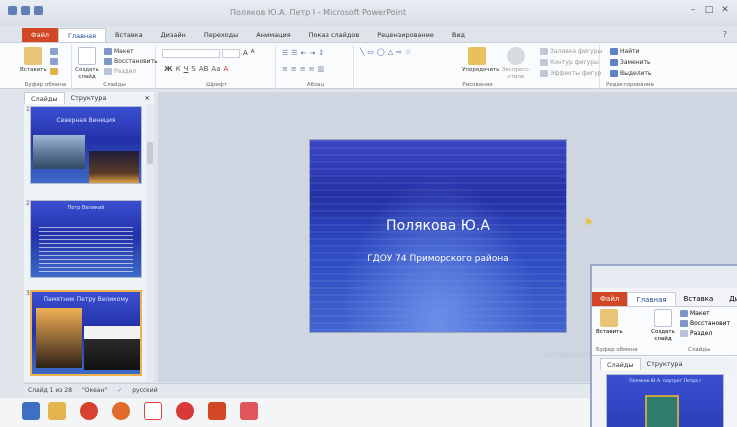 The height and width of the screenshot is (427, 737). Describe the element at coordinates (129, 35) in the screenshot. I see `tab-insert: Вставка` at that location.